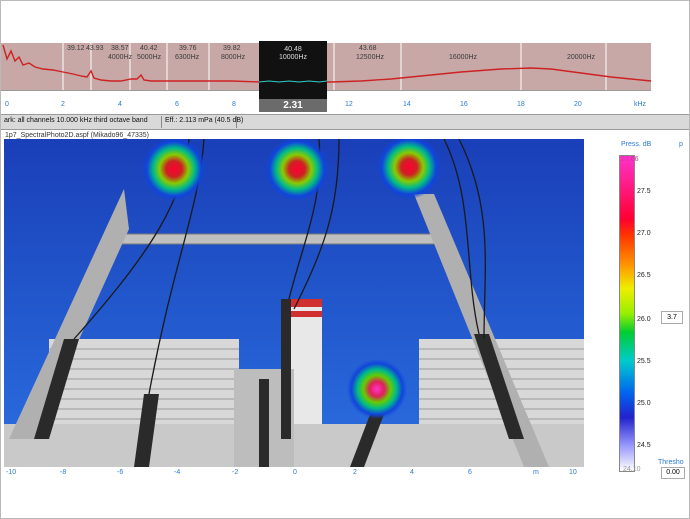 This screenshot has height=519, width=690. I want to click on color-scale-min: 24.10, so click(632, 469).